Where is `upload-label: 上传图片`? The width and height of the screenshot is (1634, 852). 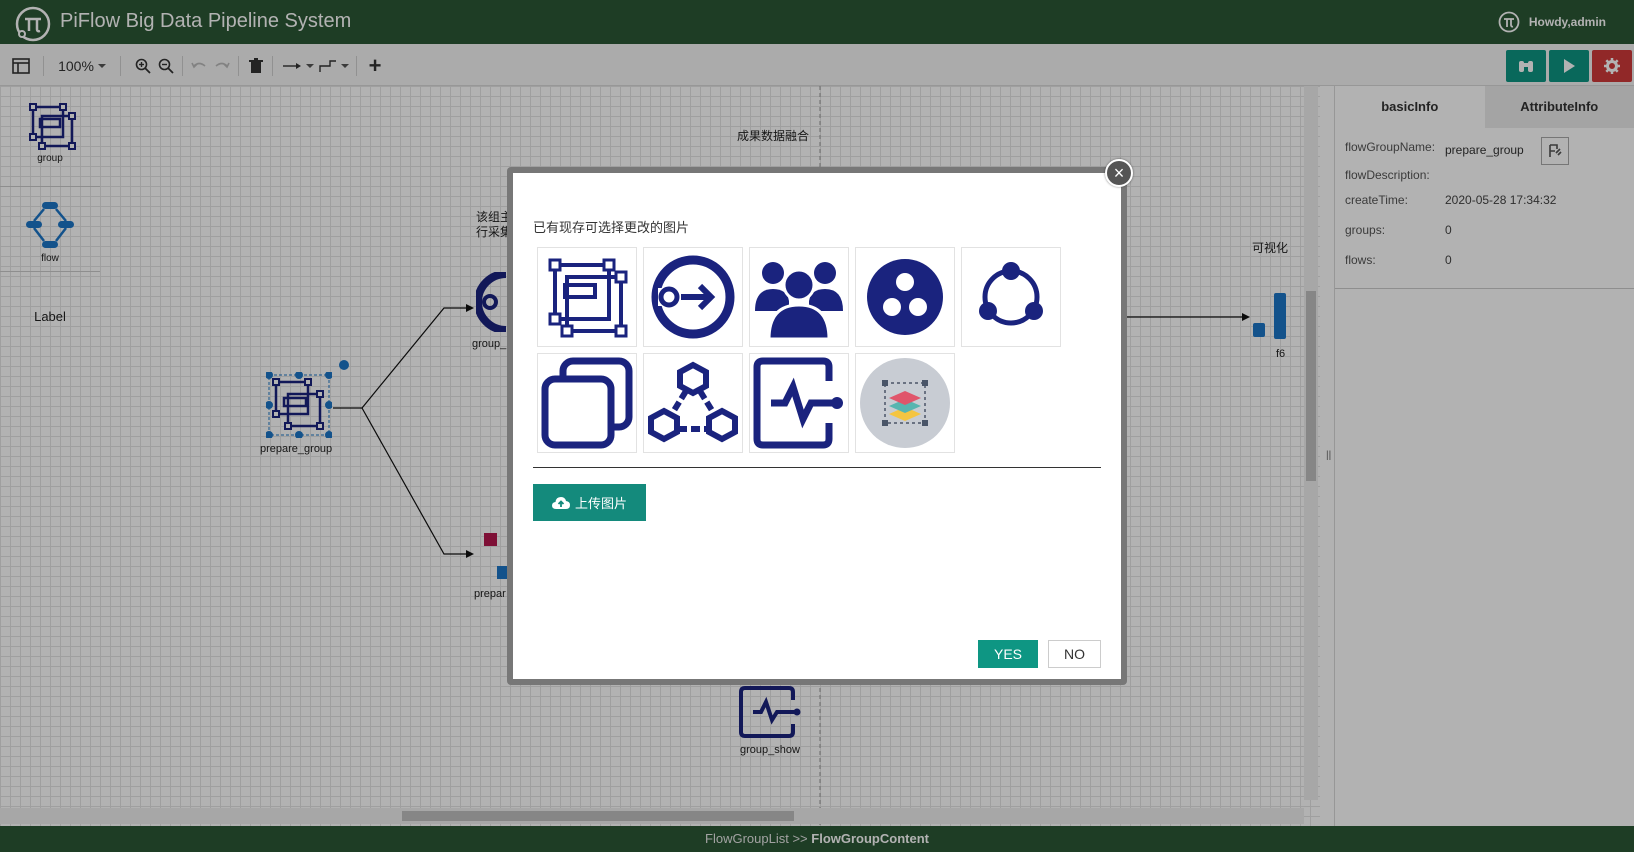
upload-label: 上传图片 is located at coordinates (600, 503).